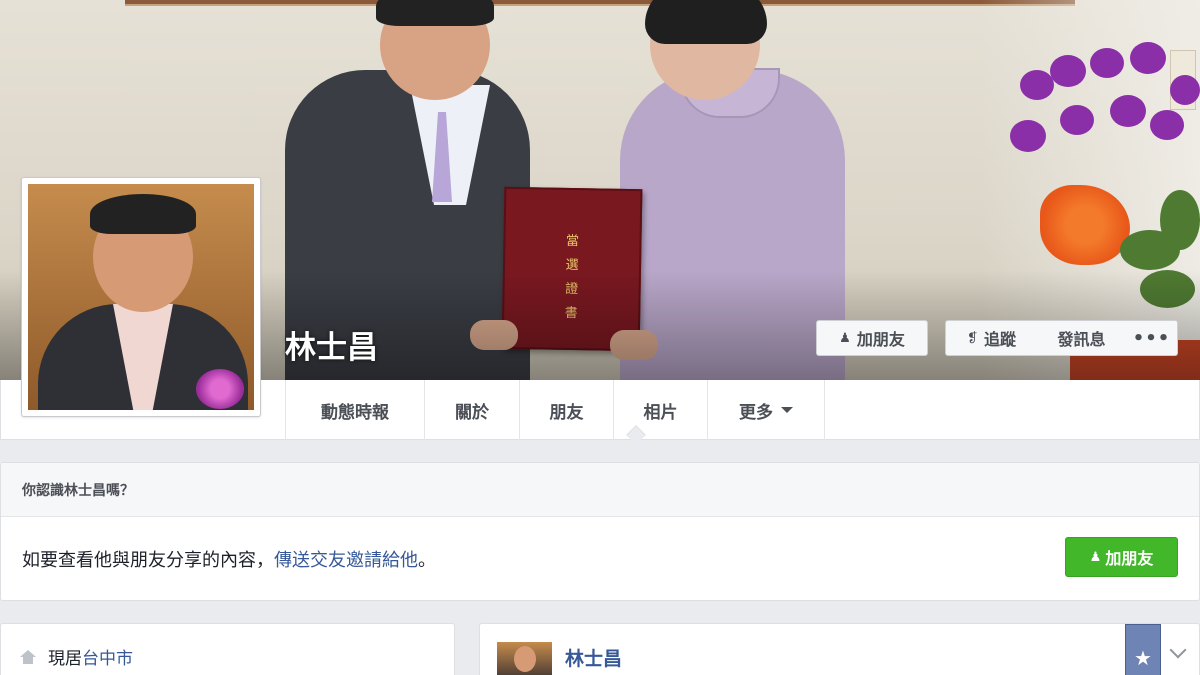 The width and height of the screenshot is (1200, 675). What do you see at coordinates (28, 656) in the screenshot?
I see `house-icon` at bounding box center [28, 656].